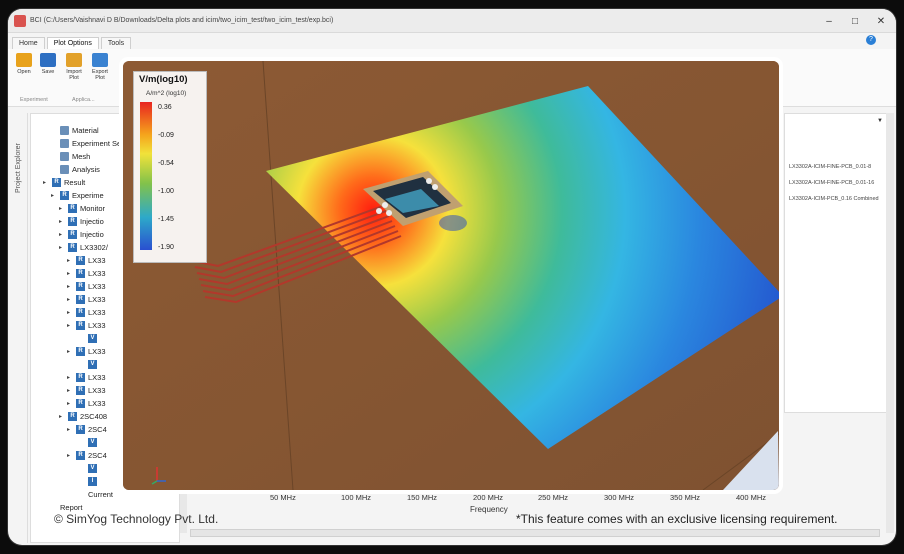 The width and height of the screenshot is (904, 554). I want to click on tree-node: ▸ R Monitor, so click(82, 208).